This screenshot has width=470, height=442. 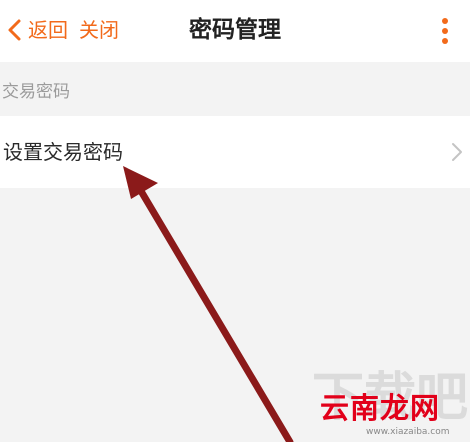 I want to click on back-button: 返回, so click(x=36, y=30).